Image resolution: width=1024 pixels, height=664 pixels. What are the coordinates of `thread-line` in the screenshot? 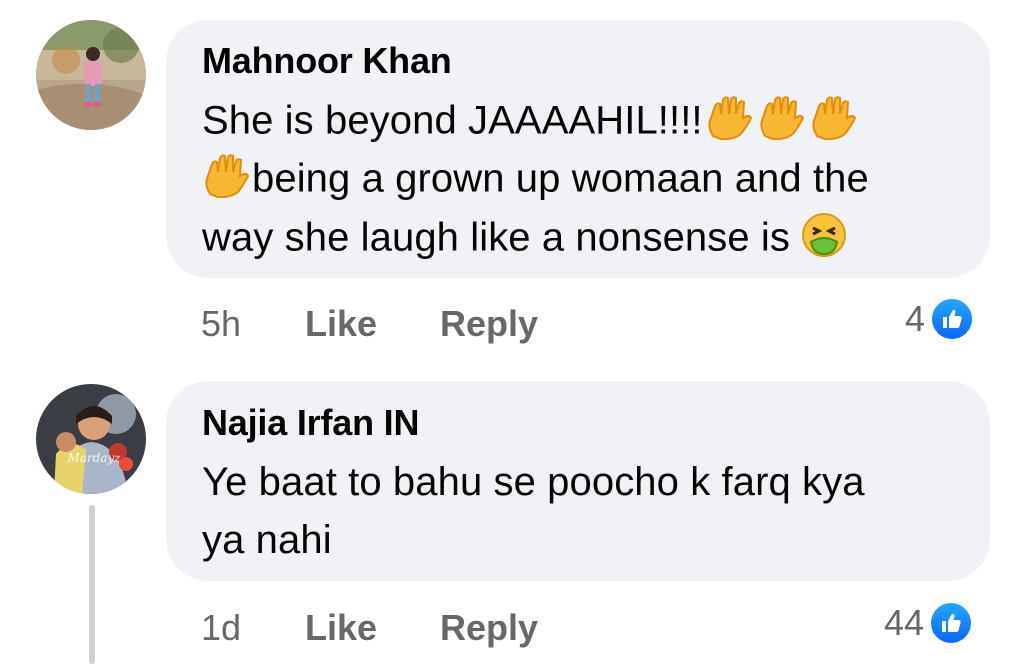 It's located at (92, 584).